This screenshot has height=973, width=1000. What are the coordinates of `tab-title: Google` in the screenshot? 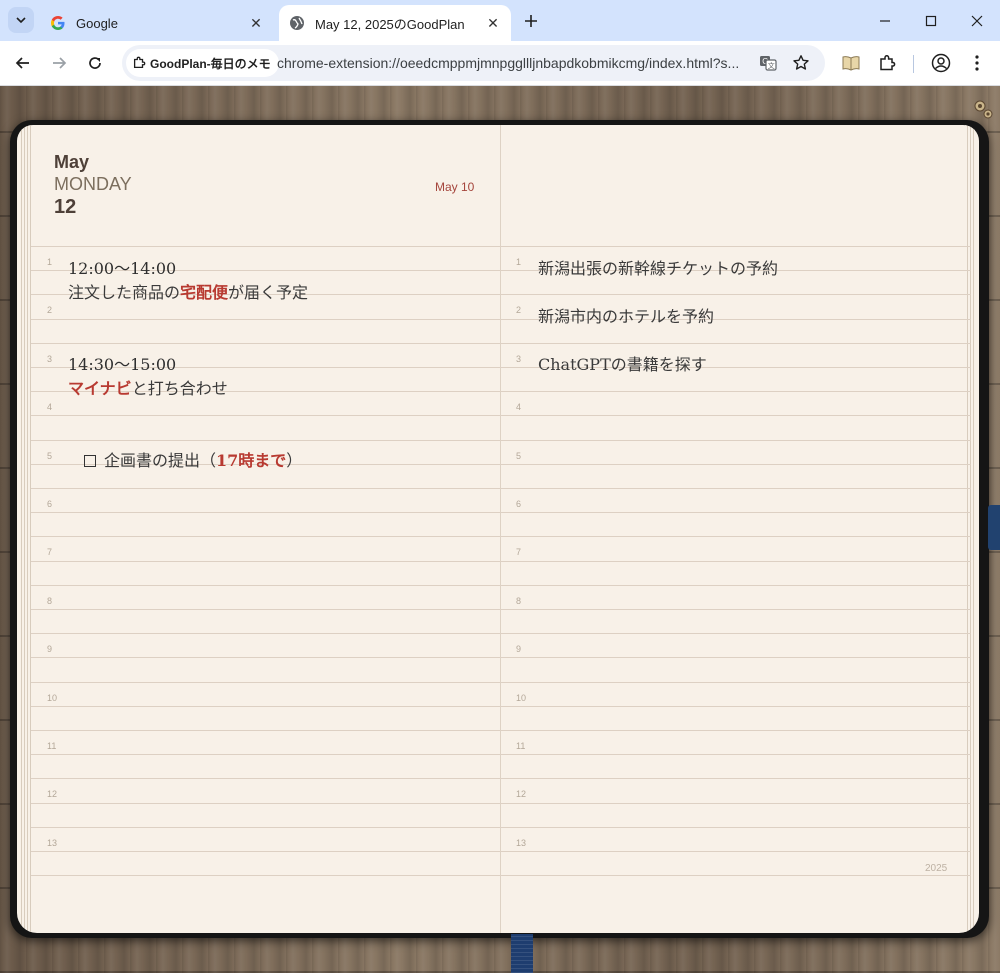 It's located at (97, 23).